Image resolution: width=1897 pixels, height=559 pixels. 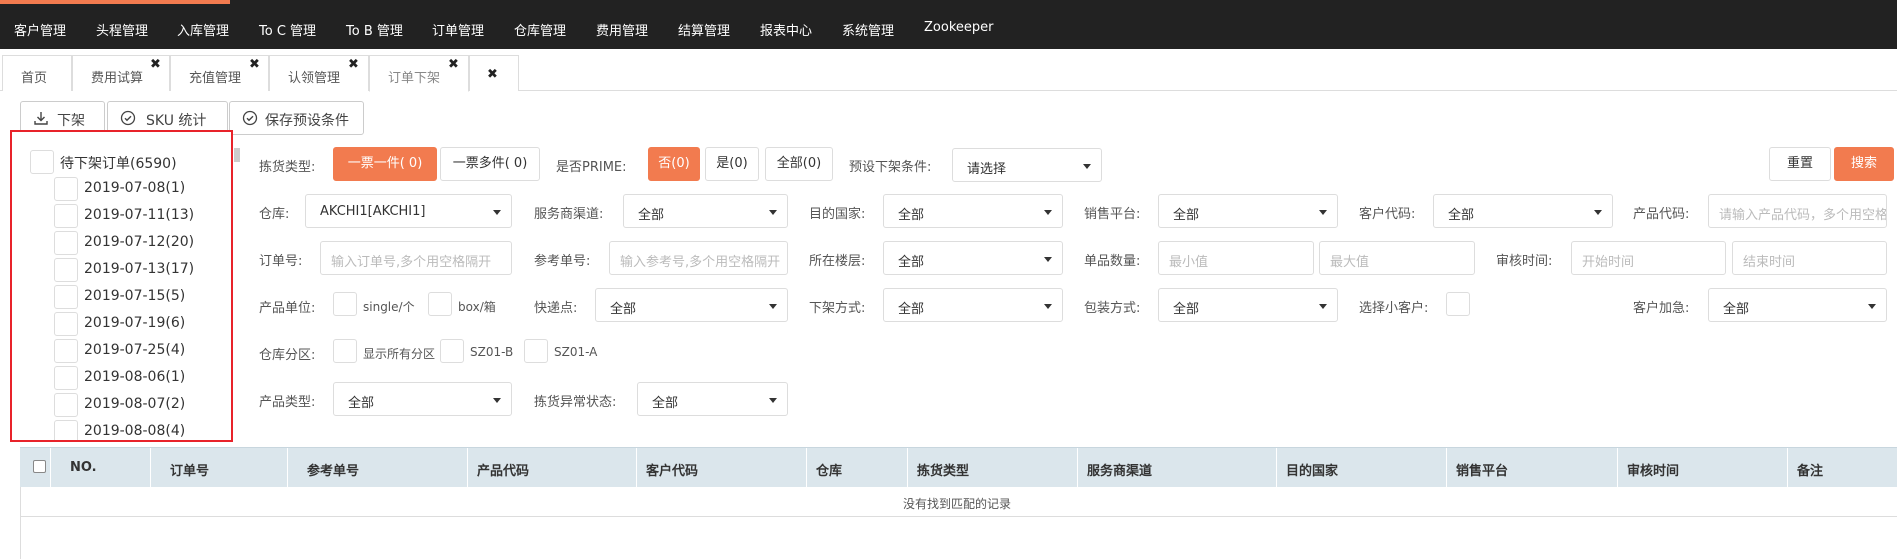 I want to click on nav-item-fees: 费用管理, so click(x=622, y=29).